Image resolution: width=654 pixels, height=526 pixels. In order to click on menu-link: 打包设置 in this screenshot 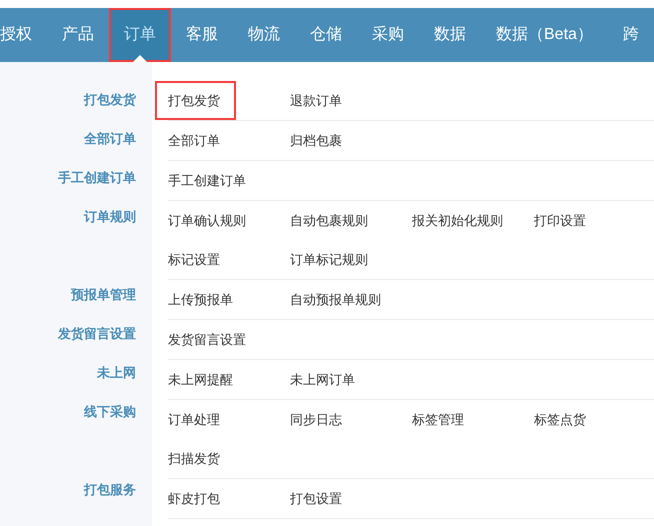, I will do `click(317, 498)`.